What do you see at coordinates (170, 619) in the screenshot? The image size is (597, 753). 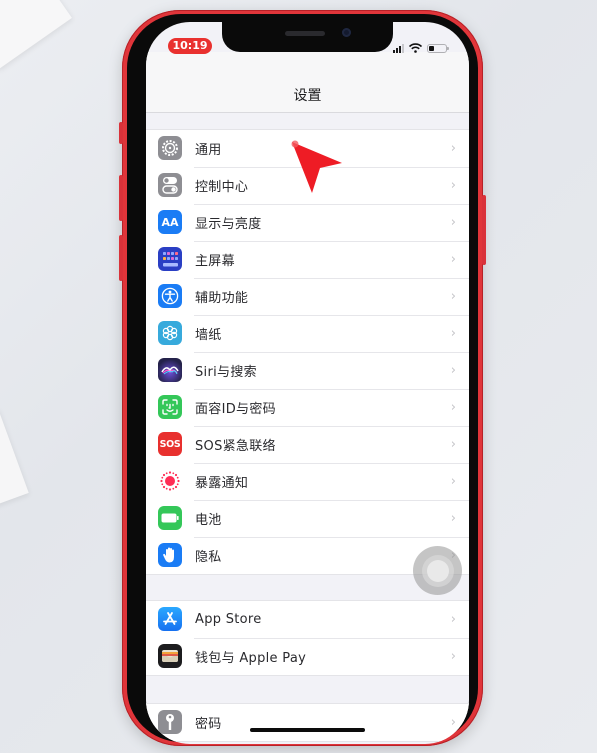 I see `app-store-icon` at bounding box center [170, 619].